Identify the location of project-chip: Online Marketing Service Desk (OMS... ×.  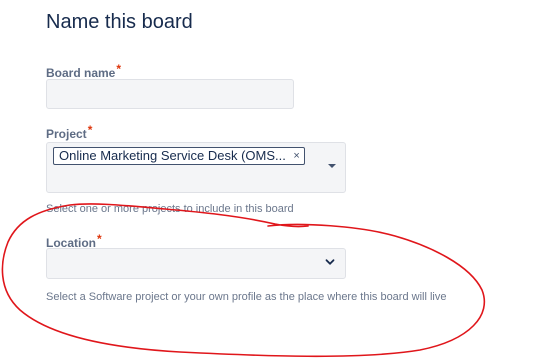
(179, 156).